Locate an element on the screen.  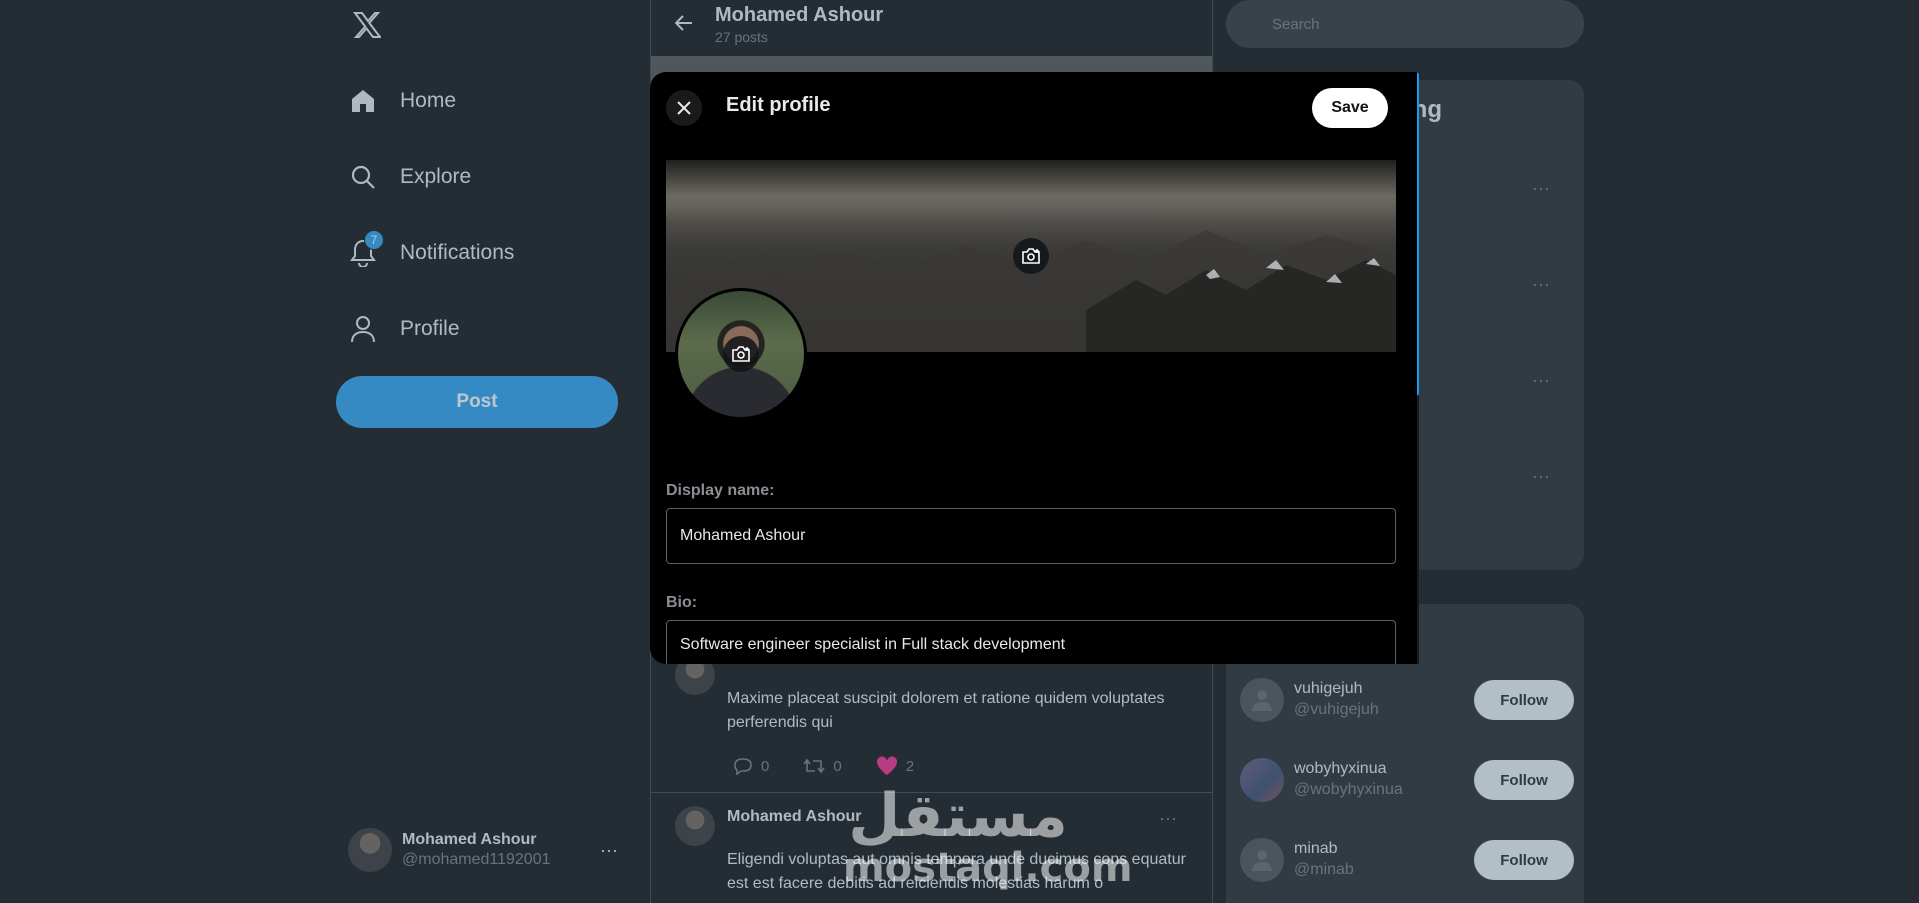
close-icon is located at coordinates (684, 108).